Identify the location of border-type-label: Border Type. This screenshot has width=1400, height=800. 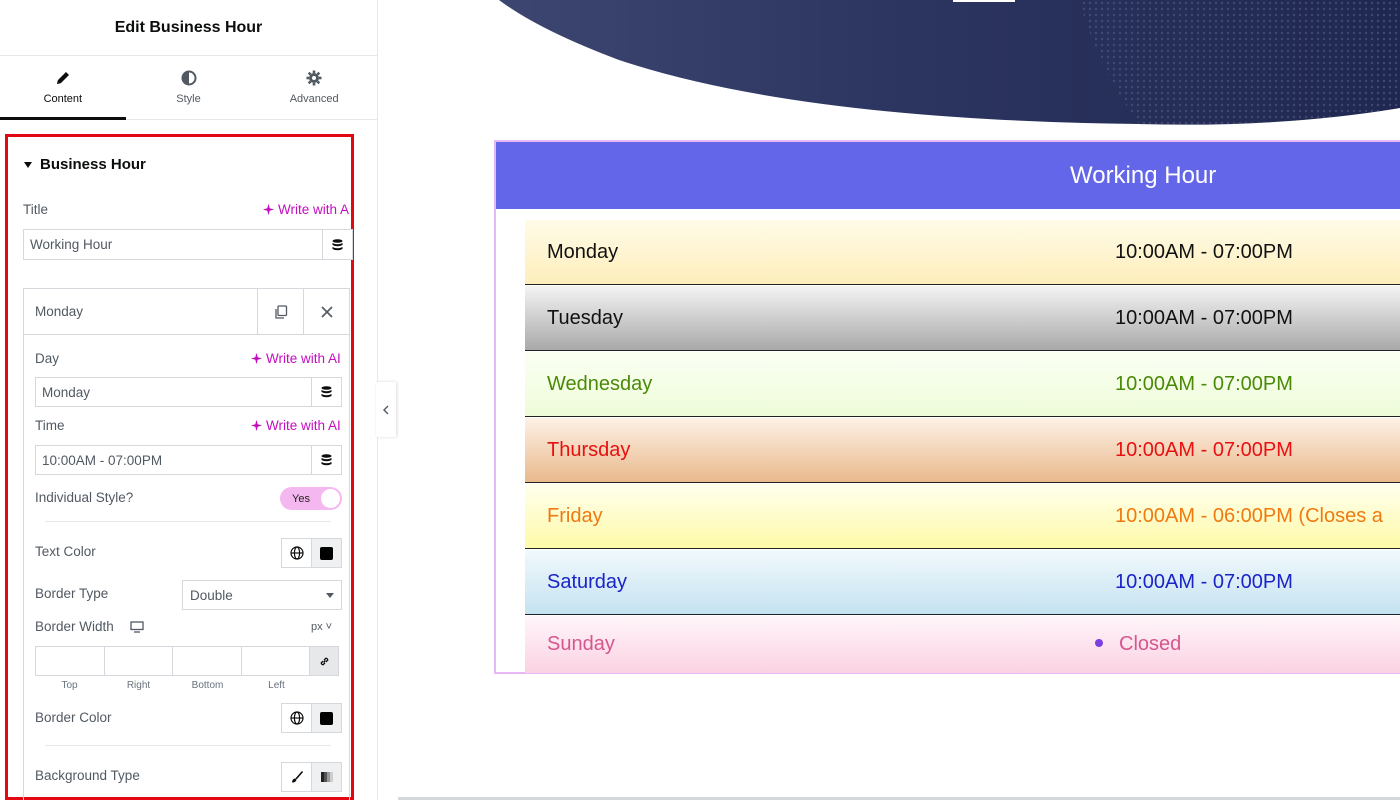
(72, 593).